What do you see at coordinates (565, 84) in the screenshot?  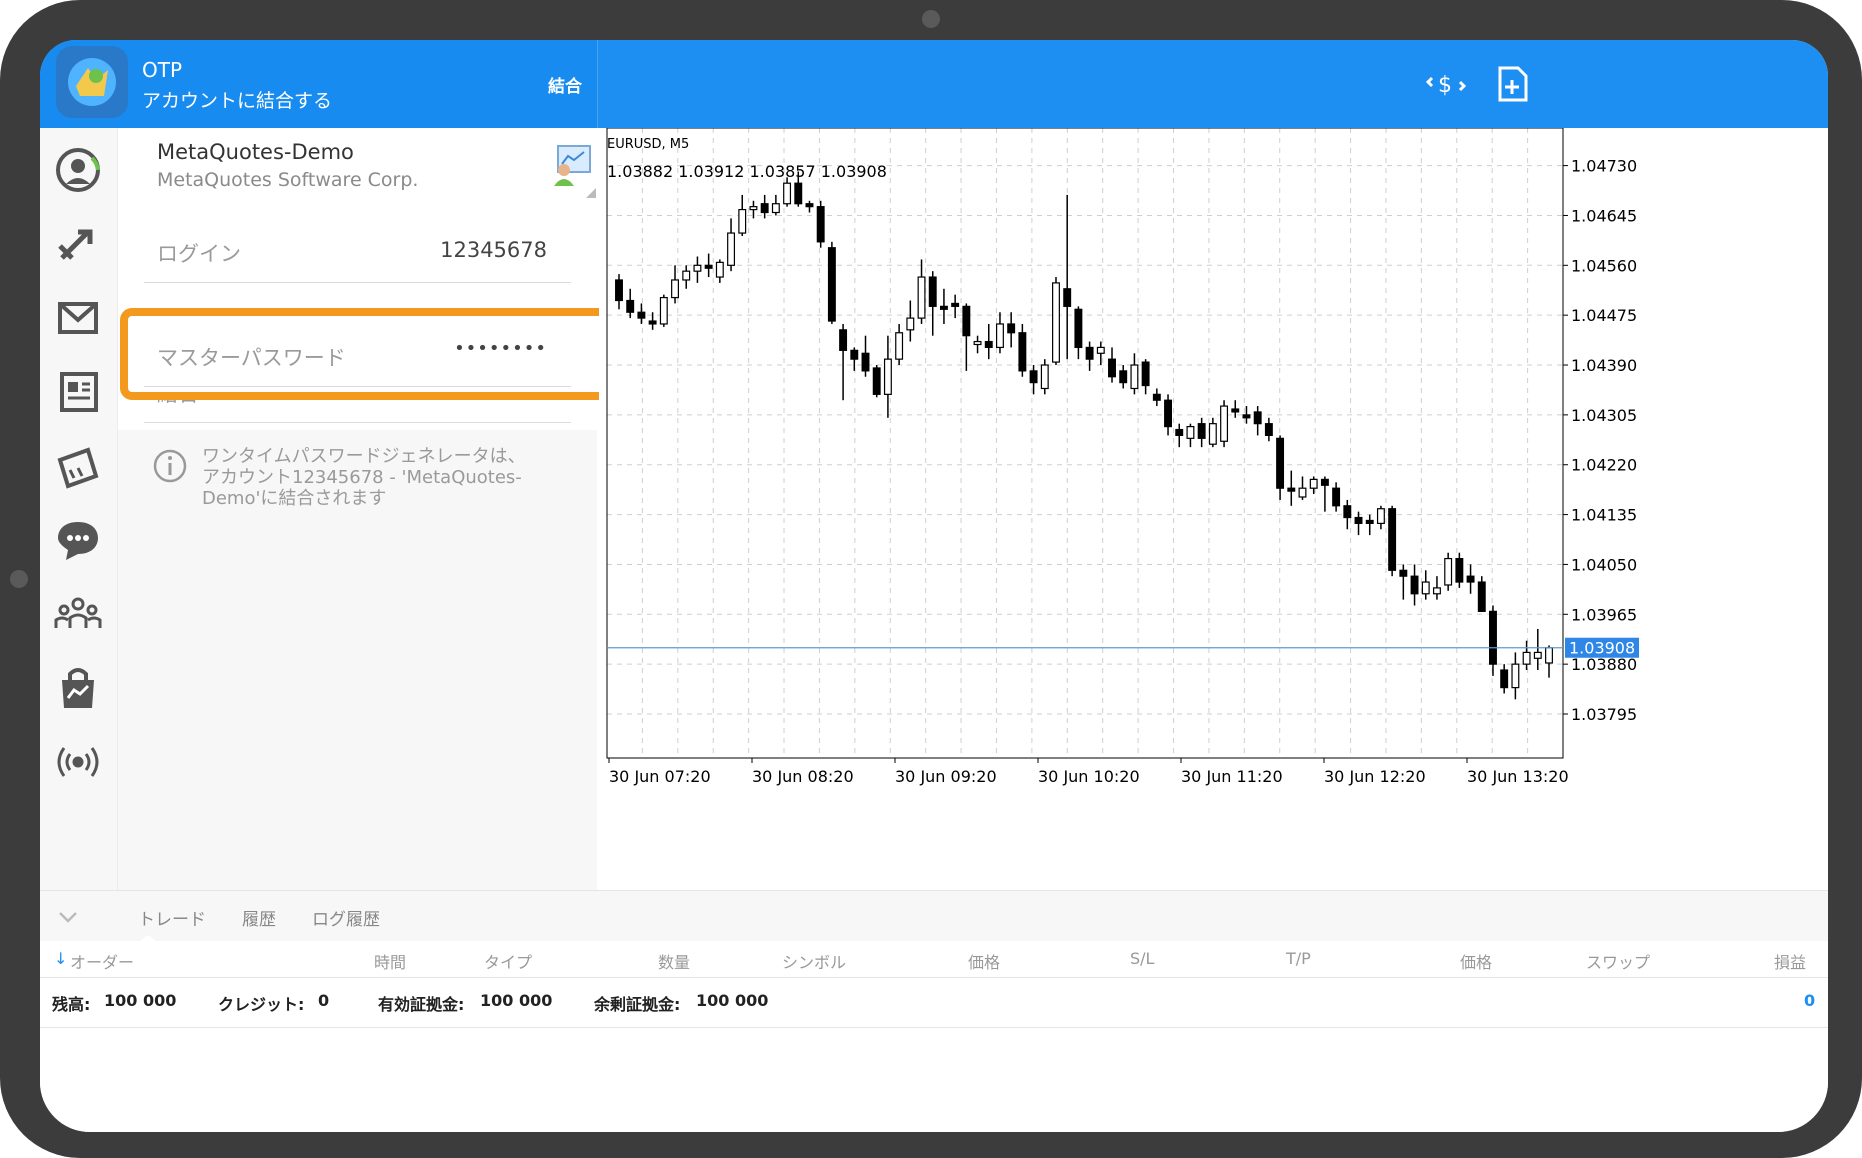 I see `bind-button: 結合` at bounding box center [565, 84].